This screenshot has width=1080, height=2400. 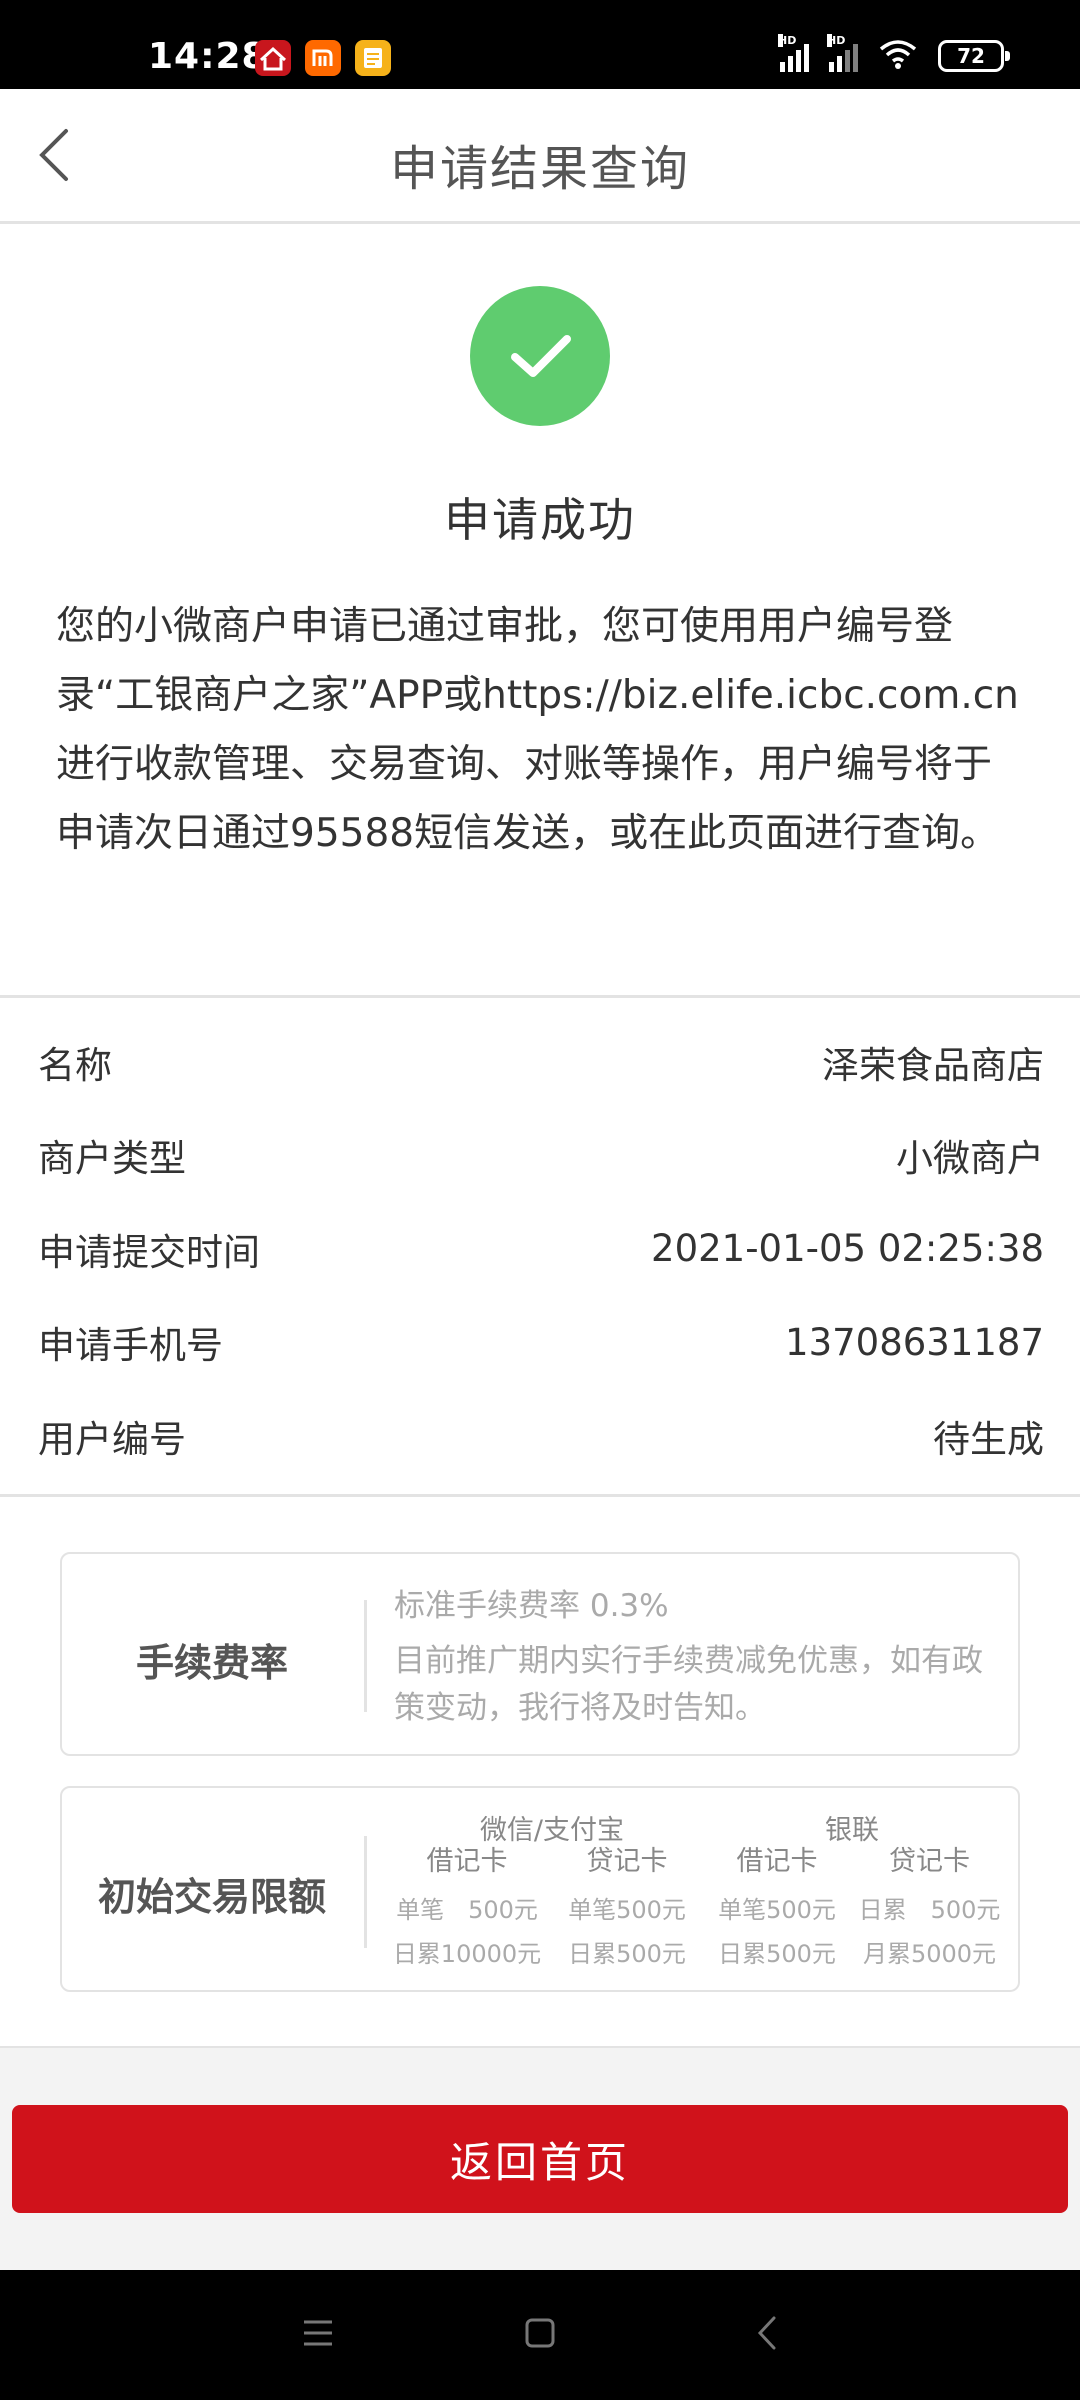 What do you see at coordinates (847, 1249) in the screenshot?
I see `info-value: 2021-01-05 02:25:38` at bounding box center [847, 1249].